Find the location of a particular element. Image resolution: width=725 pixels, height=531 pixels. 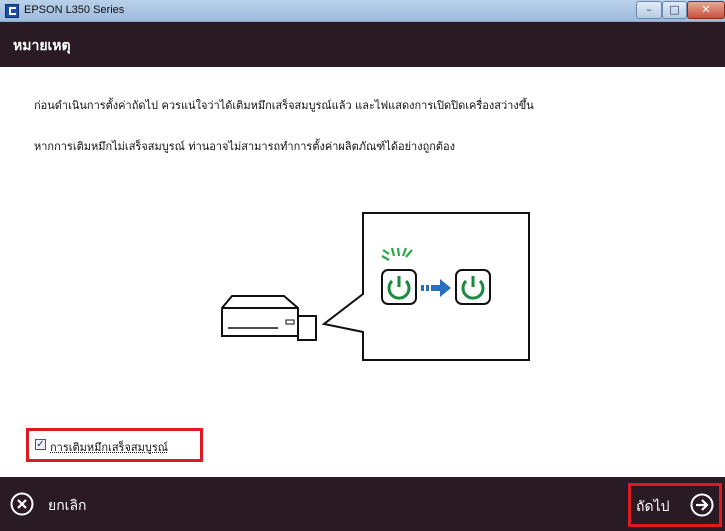

window-title: EPSON L350 Series is located at coordinates (74, 10).